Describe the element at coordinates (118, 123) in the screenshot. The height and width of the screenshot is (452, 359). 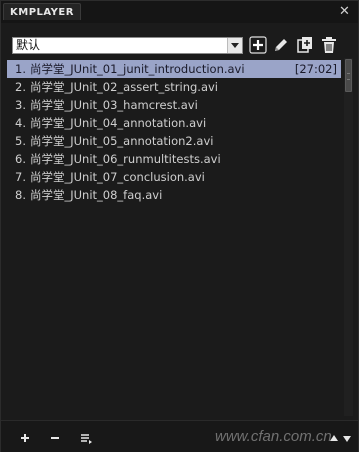
I see `playlist-item-title: 尚学堂_JUnit_04_annotation.avi` at that location.